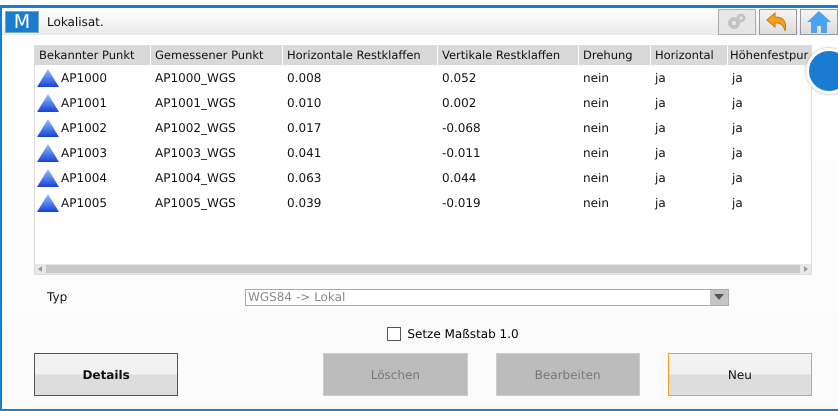 The height and width of the screenshot is (411, 838). I want to click on table-cell-text: -0.011, so click(461, 153).